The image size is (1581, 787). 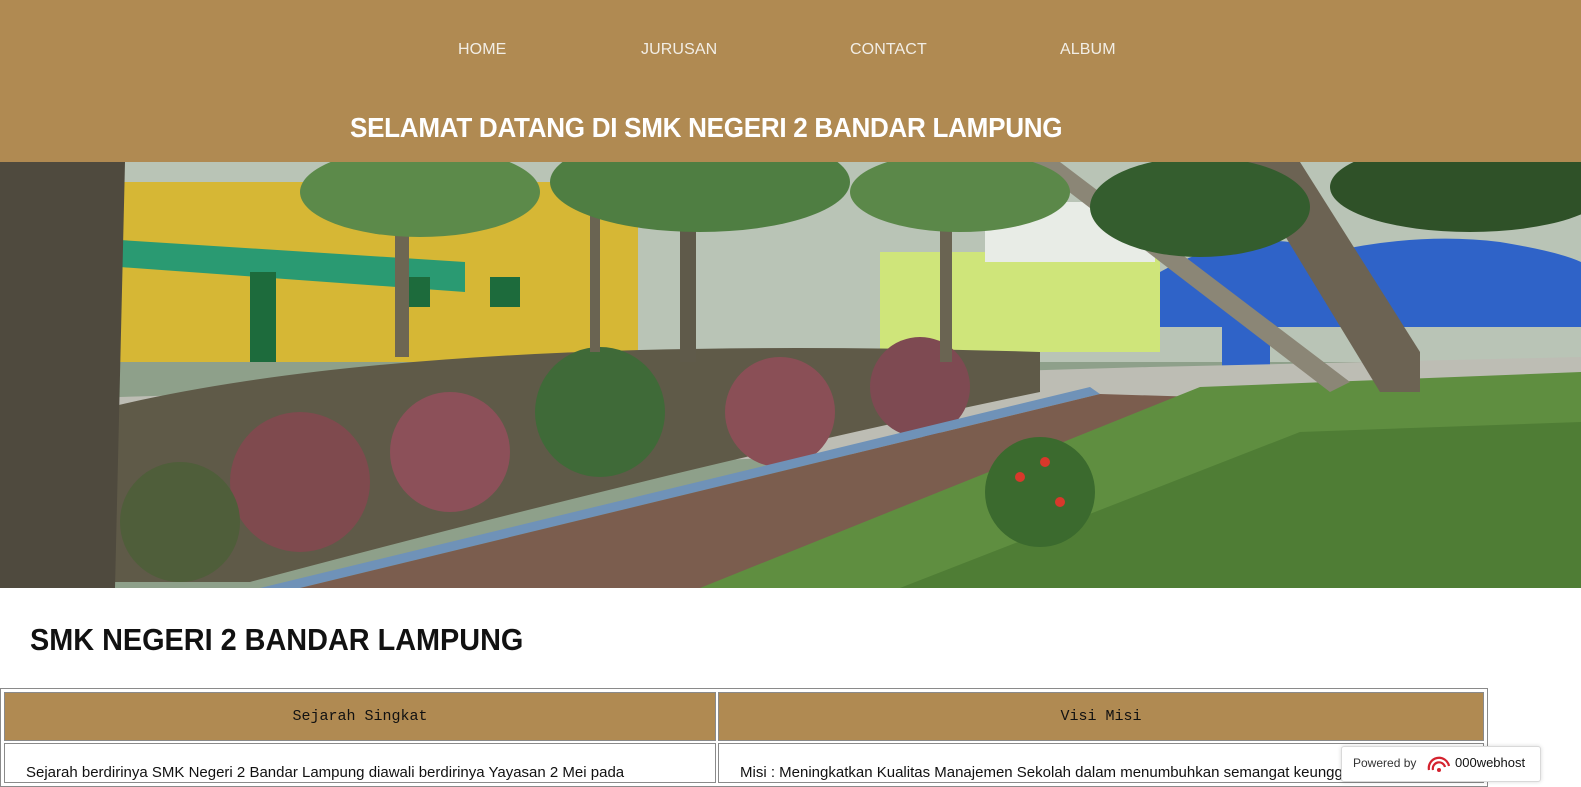 I want to click on nav-jurusan-link: JURUSAN, so click(x=679, y=50).